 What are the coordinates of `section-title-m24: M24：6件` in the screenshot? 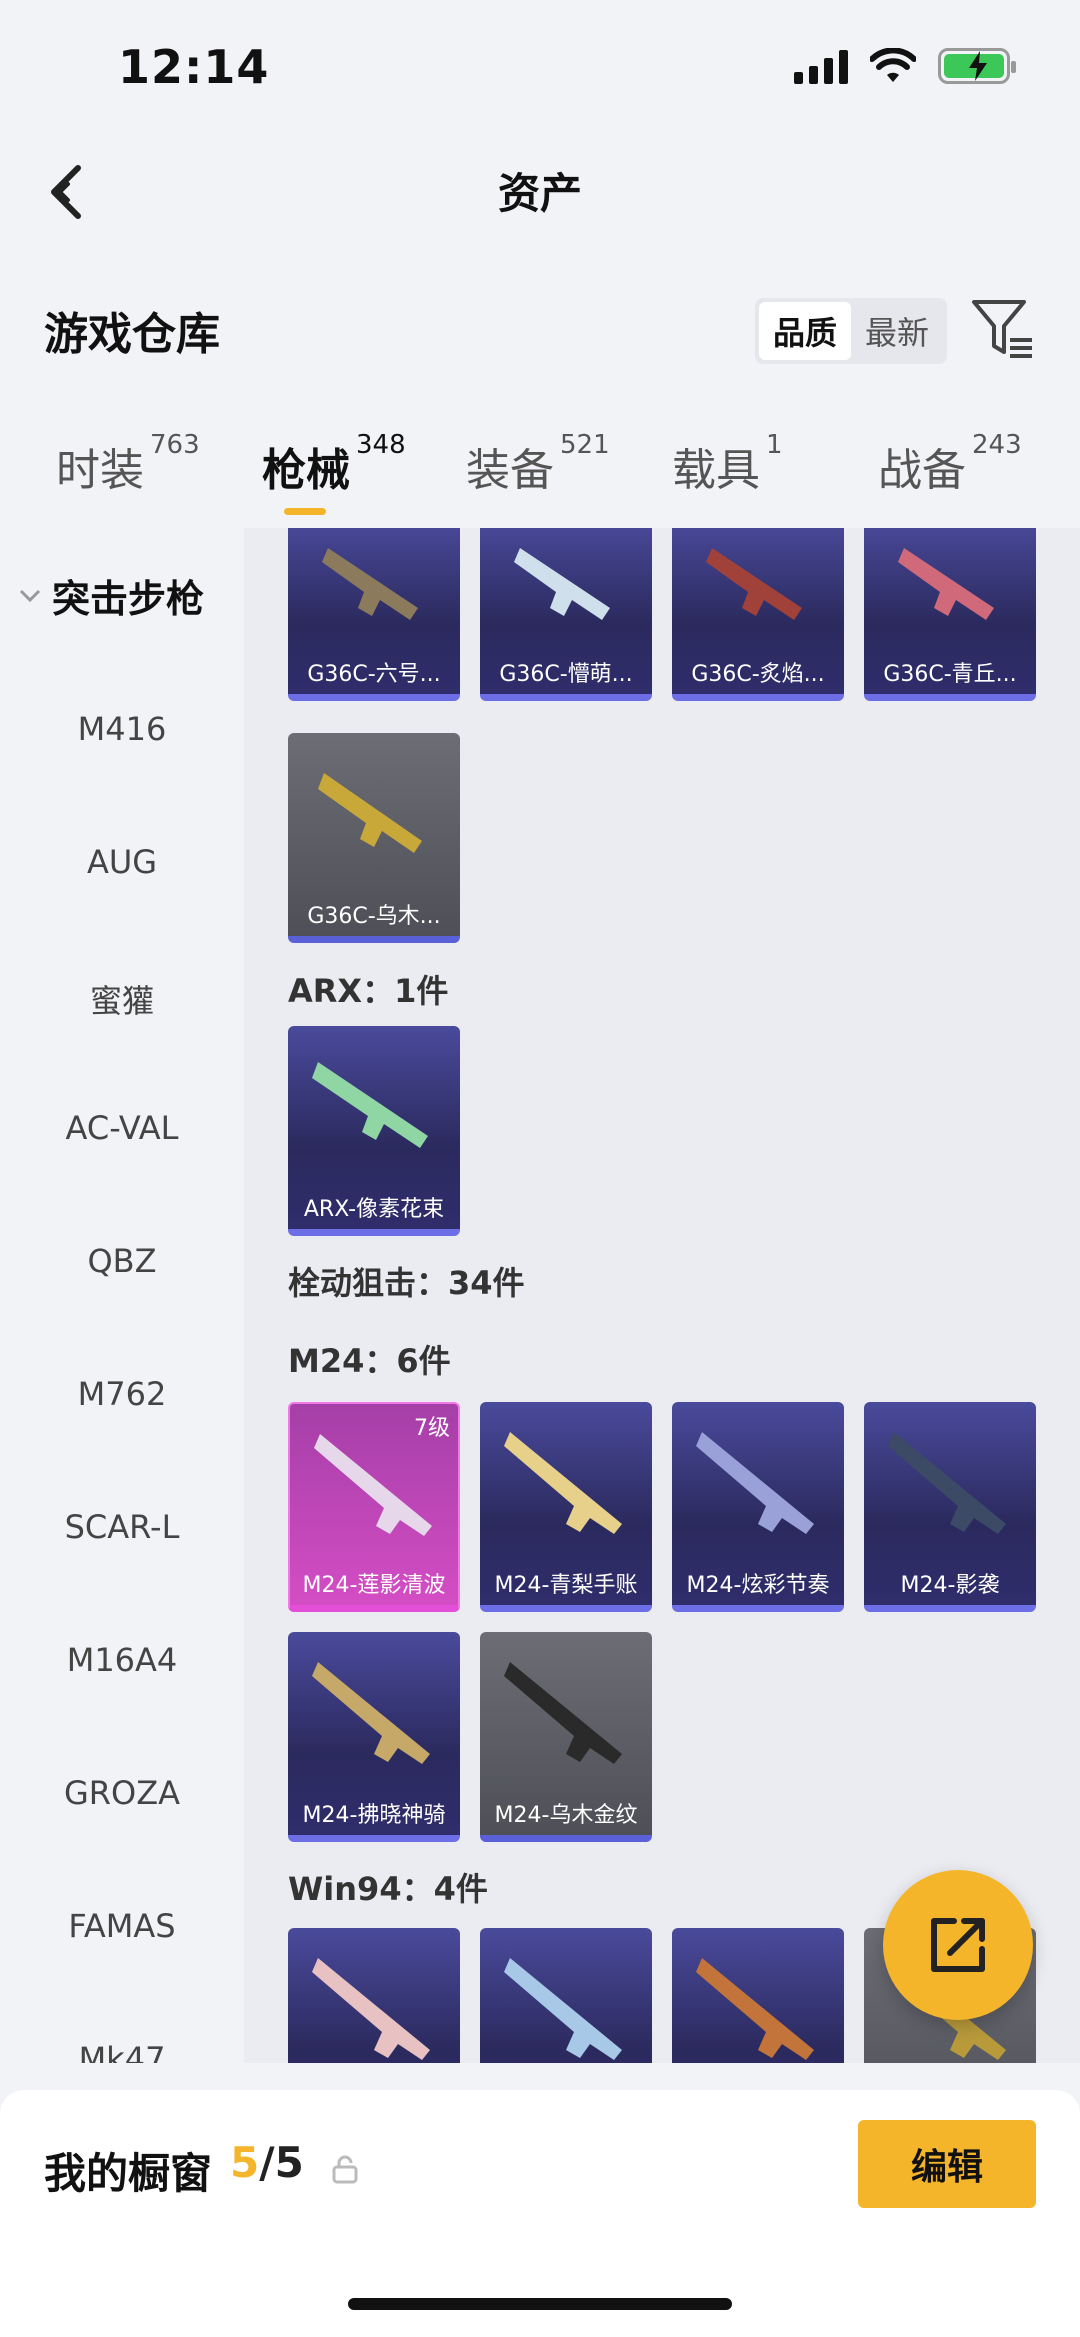 It's located at (369, 1361).